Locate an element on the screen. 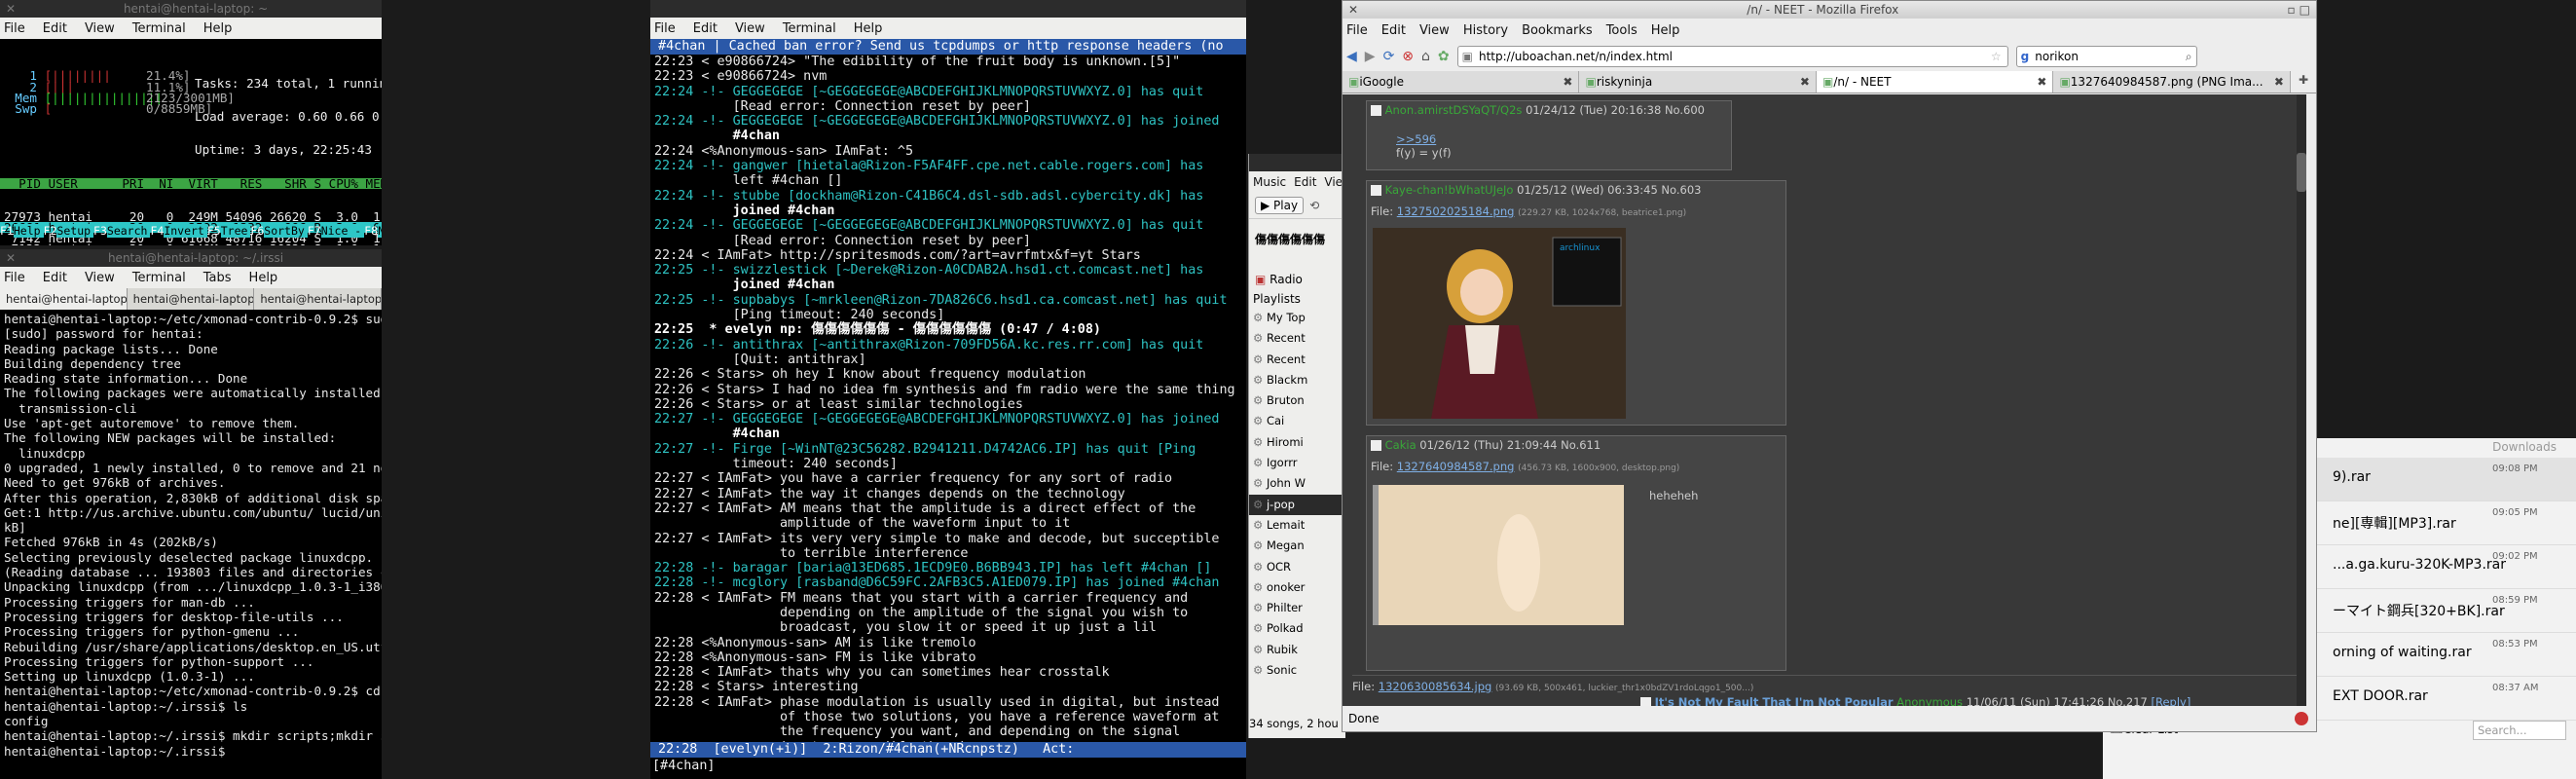 The width and height of the screenshot is (2576, 779). playlist-item: ⚙ Hiromi is located at coordinates (1297, 442).